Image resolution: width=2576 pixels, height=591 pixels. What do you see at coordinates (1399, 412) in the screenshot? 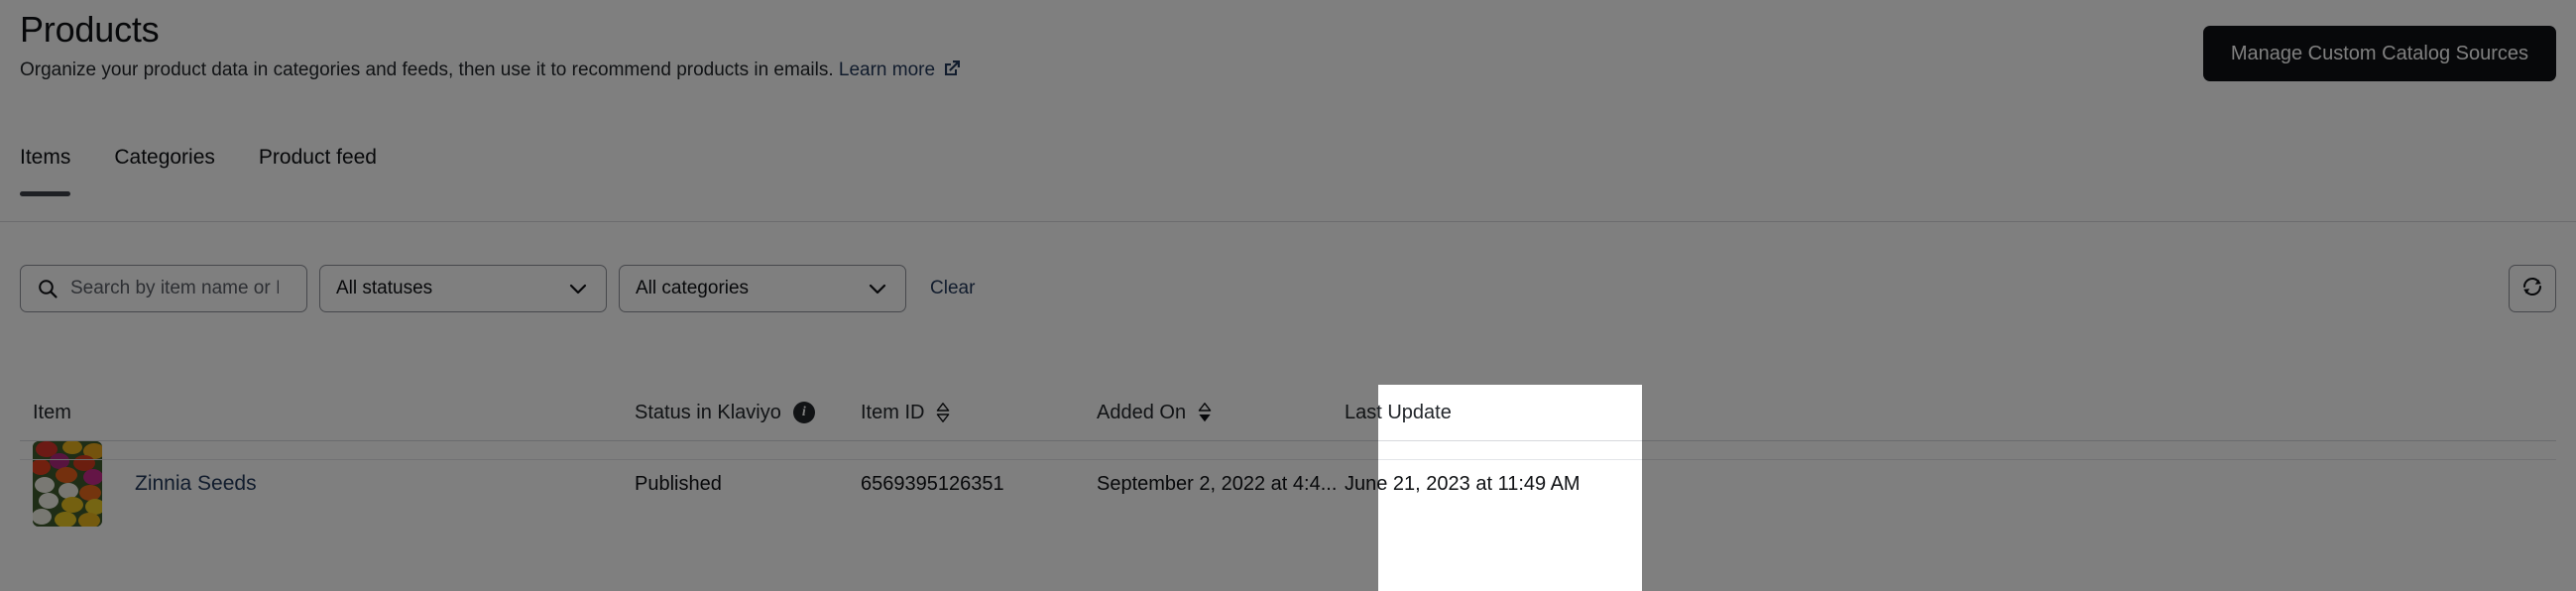
I see `column-header-last-update-label: Last Update` at bounding box center [1399, 412].